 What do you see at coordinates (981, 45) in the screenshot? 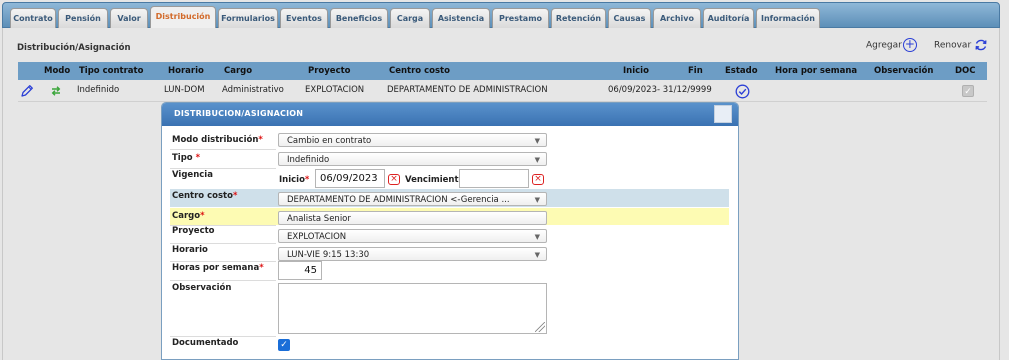
I see `refresh-icon` at bounding box center [981, 45].